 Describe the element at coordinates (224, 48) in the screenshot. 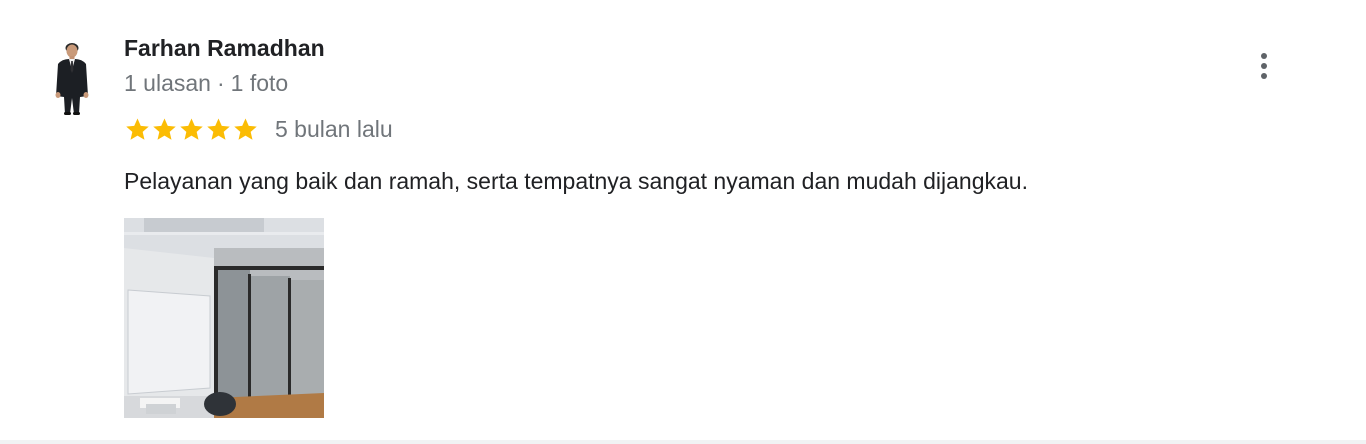

I see `author-name: Farhan Ramadhan` at that location.